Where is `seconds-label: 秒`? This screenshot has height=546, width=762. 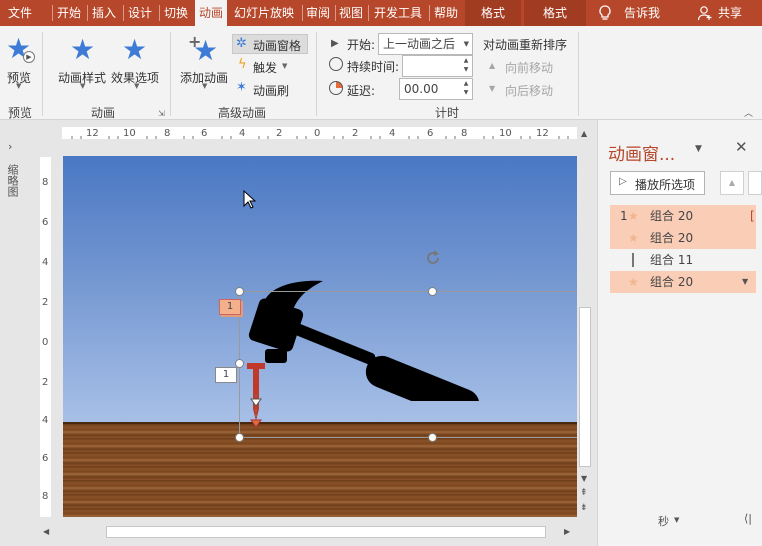
seconds-label: 秒 is located at coordinates (663, 521).